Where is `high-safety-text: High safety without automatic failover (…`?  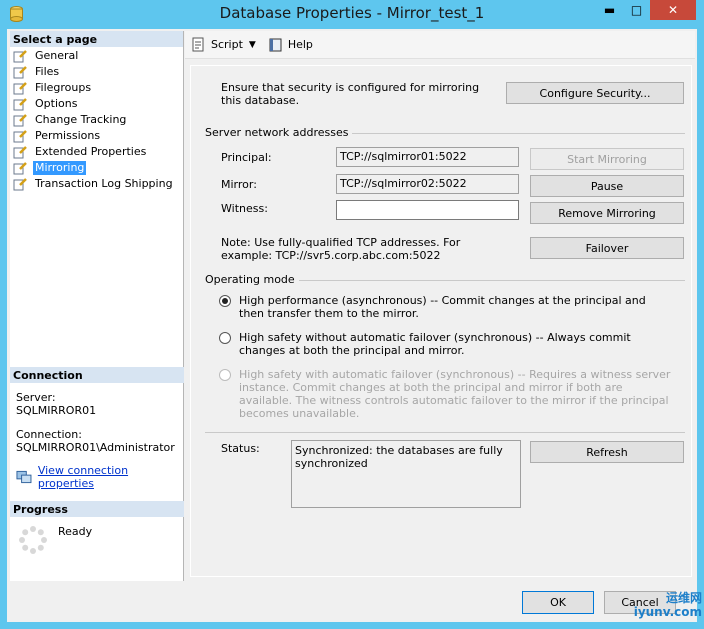
high-safety-text: High safety without automatic failover (… is located at coordinates (435, 344).